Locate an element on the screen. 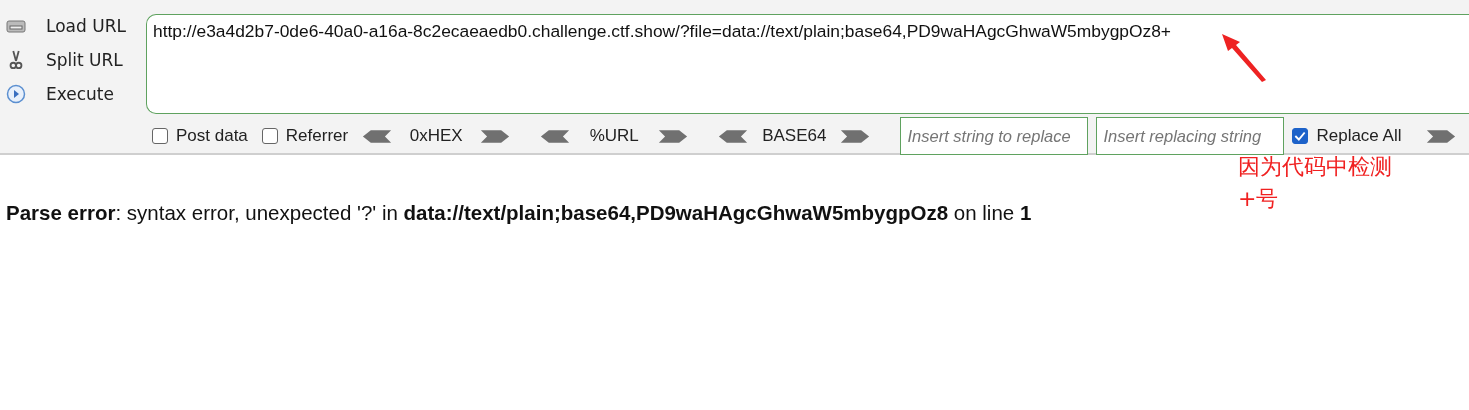 This screenshot has height=410, width=1469. checkbox-label: Post data is located at coordinates (212, 136).